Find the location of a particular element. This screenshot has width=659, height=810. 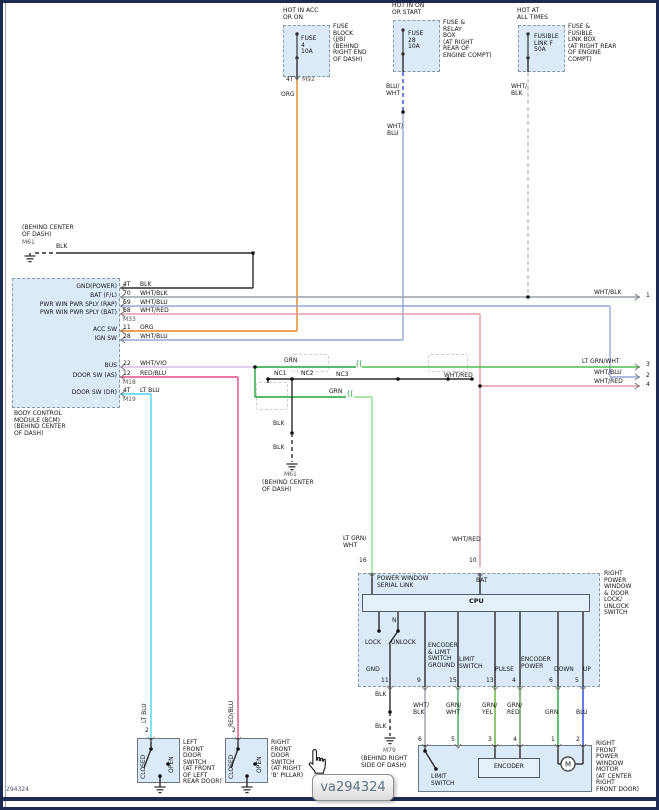

diagram-label: 12 is located at coordinates (127, 373).